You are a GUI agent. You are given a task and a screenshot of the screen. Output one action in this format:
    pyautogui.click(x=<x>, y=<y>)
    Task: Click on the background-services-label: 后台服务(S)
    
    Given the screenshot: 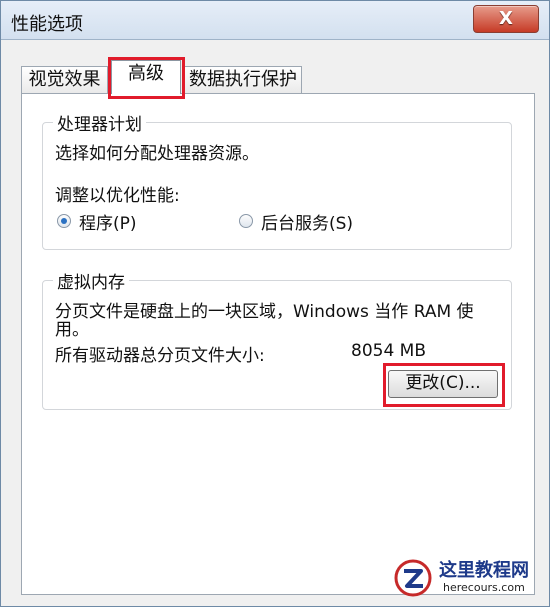 What is the action you would take?
    pyautogui.click(x=307, y=221)
    